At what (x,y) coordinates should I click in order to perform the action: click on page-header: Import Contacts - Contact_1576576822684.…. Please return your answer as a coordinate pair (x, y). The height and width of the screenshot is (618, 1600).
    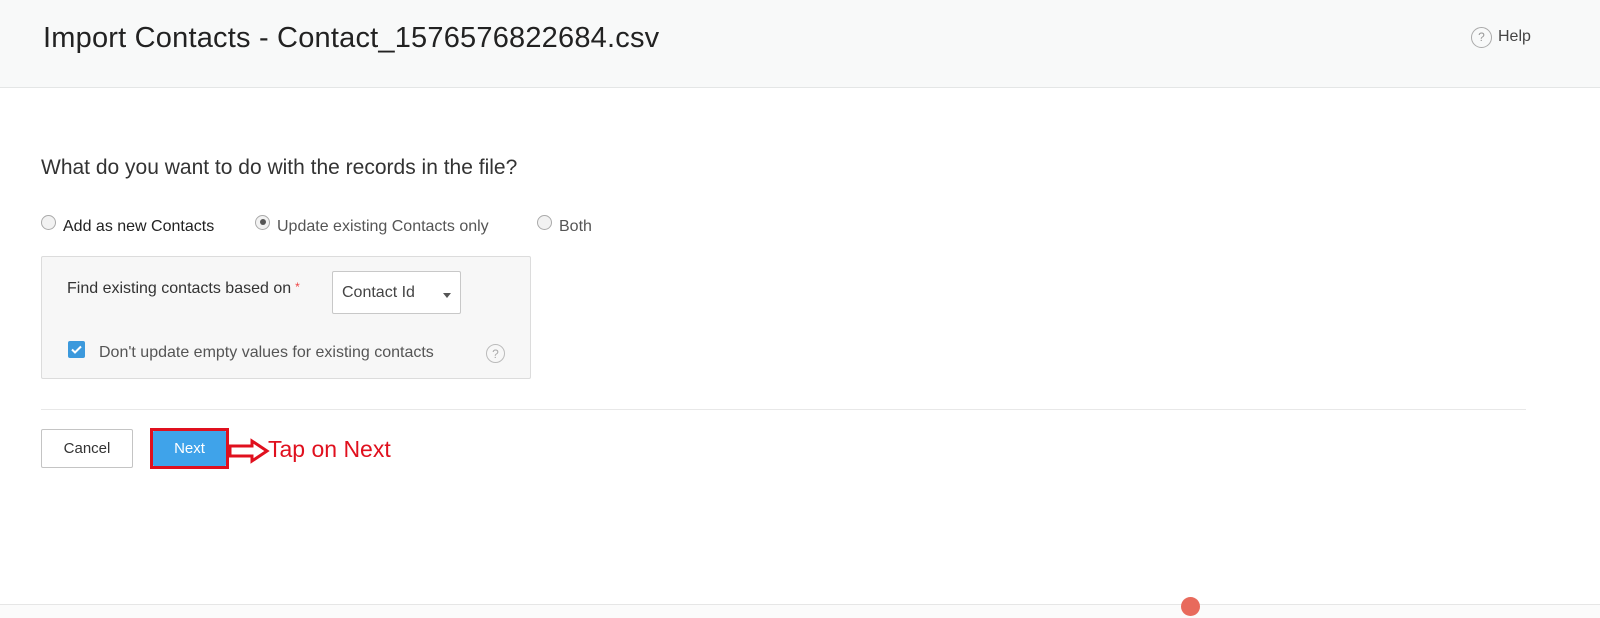
    Looking at the image, I should click on (800, 44).